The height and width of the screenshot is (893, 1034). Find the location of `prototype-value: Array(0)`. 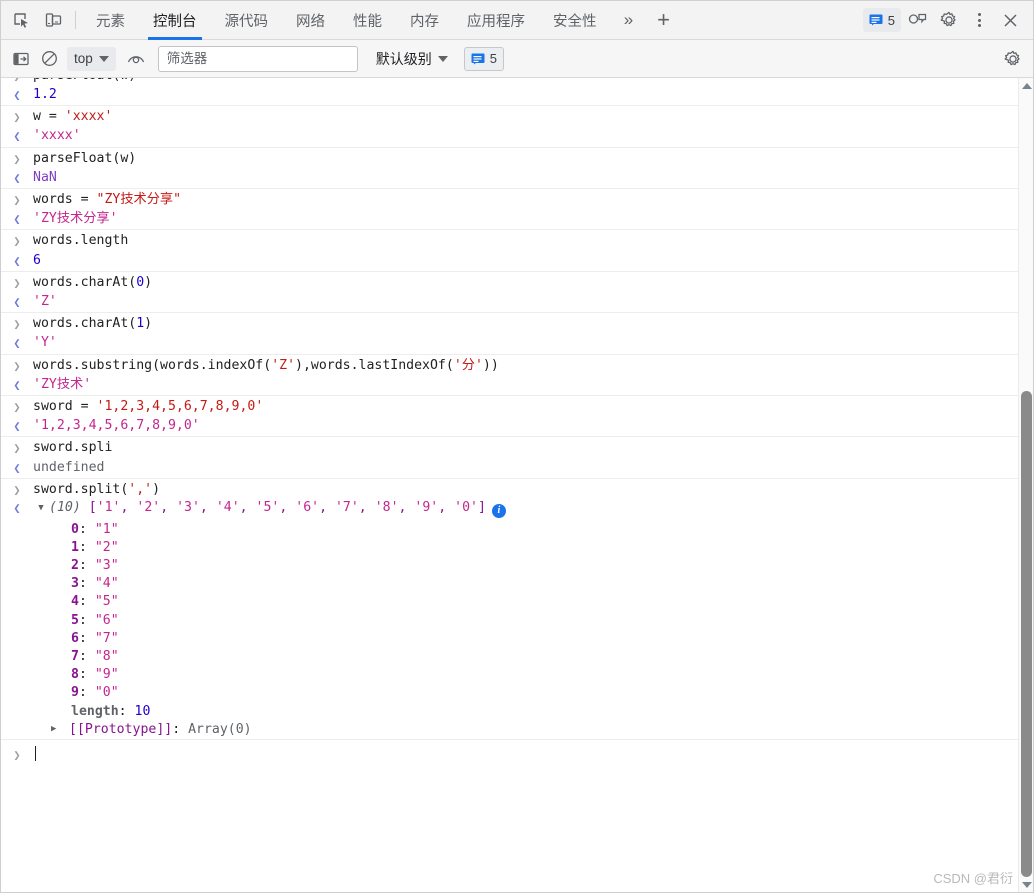

prototype-value: Array(0) is located at coordinates (220, 729).